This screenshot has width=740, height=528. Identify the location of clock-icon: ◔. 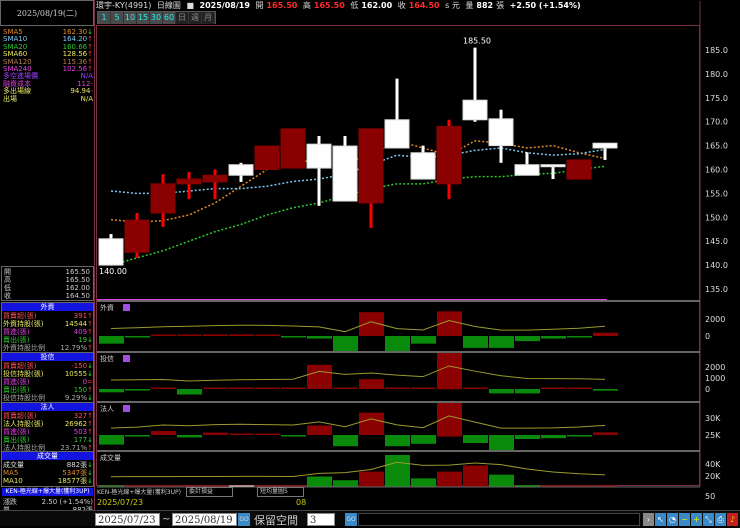
(672, 519).